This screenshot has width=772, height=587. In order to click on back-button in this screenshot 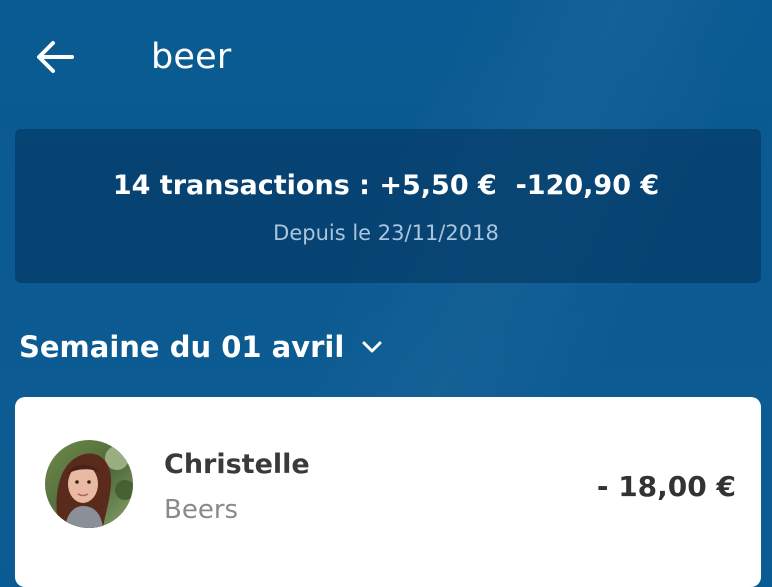, I will do `click(55, 57)`.